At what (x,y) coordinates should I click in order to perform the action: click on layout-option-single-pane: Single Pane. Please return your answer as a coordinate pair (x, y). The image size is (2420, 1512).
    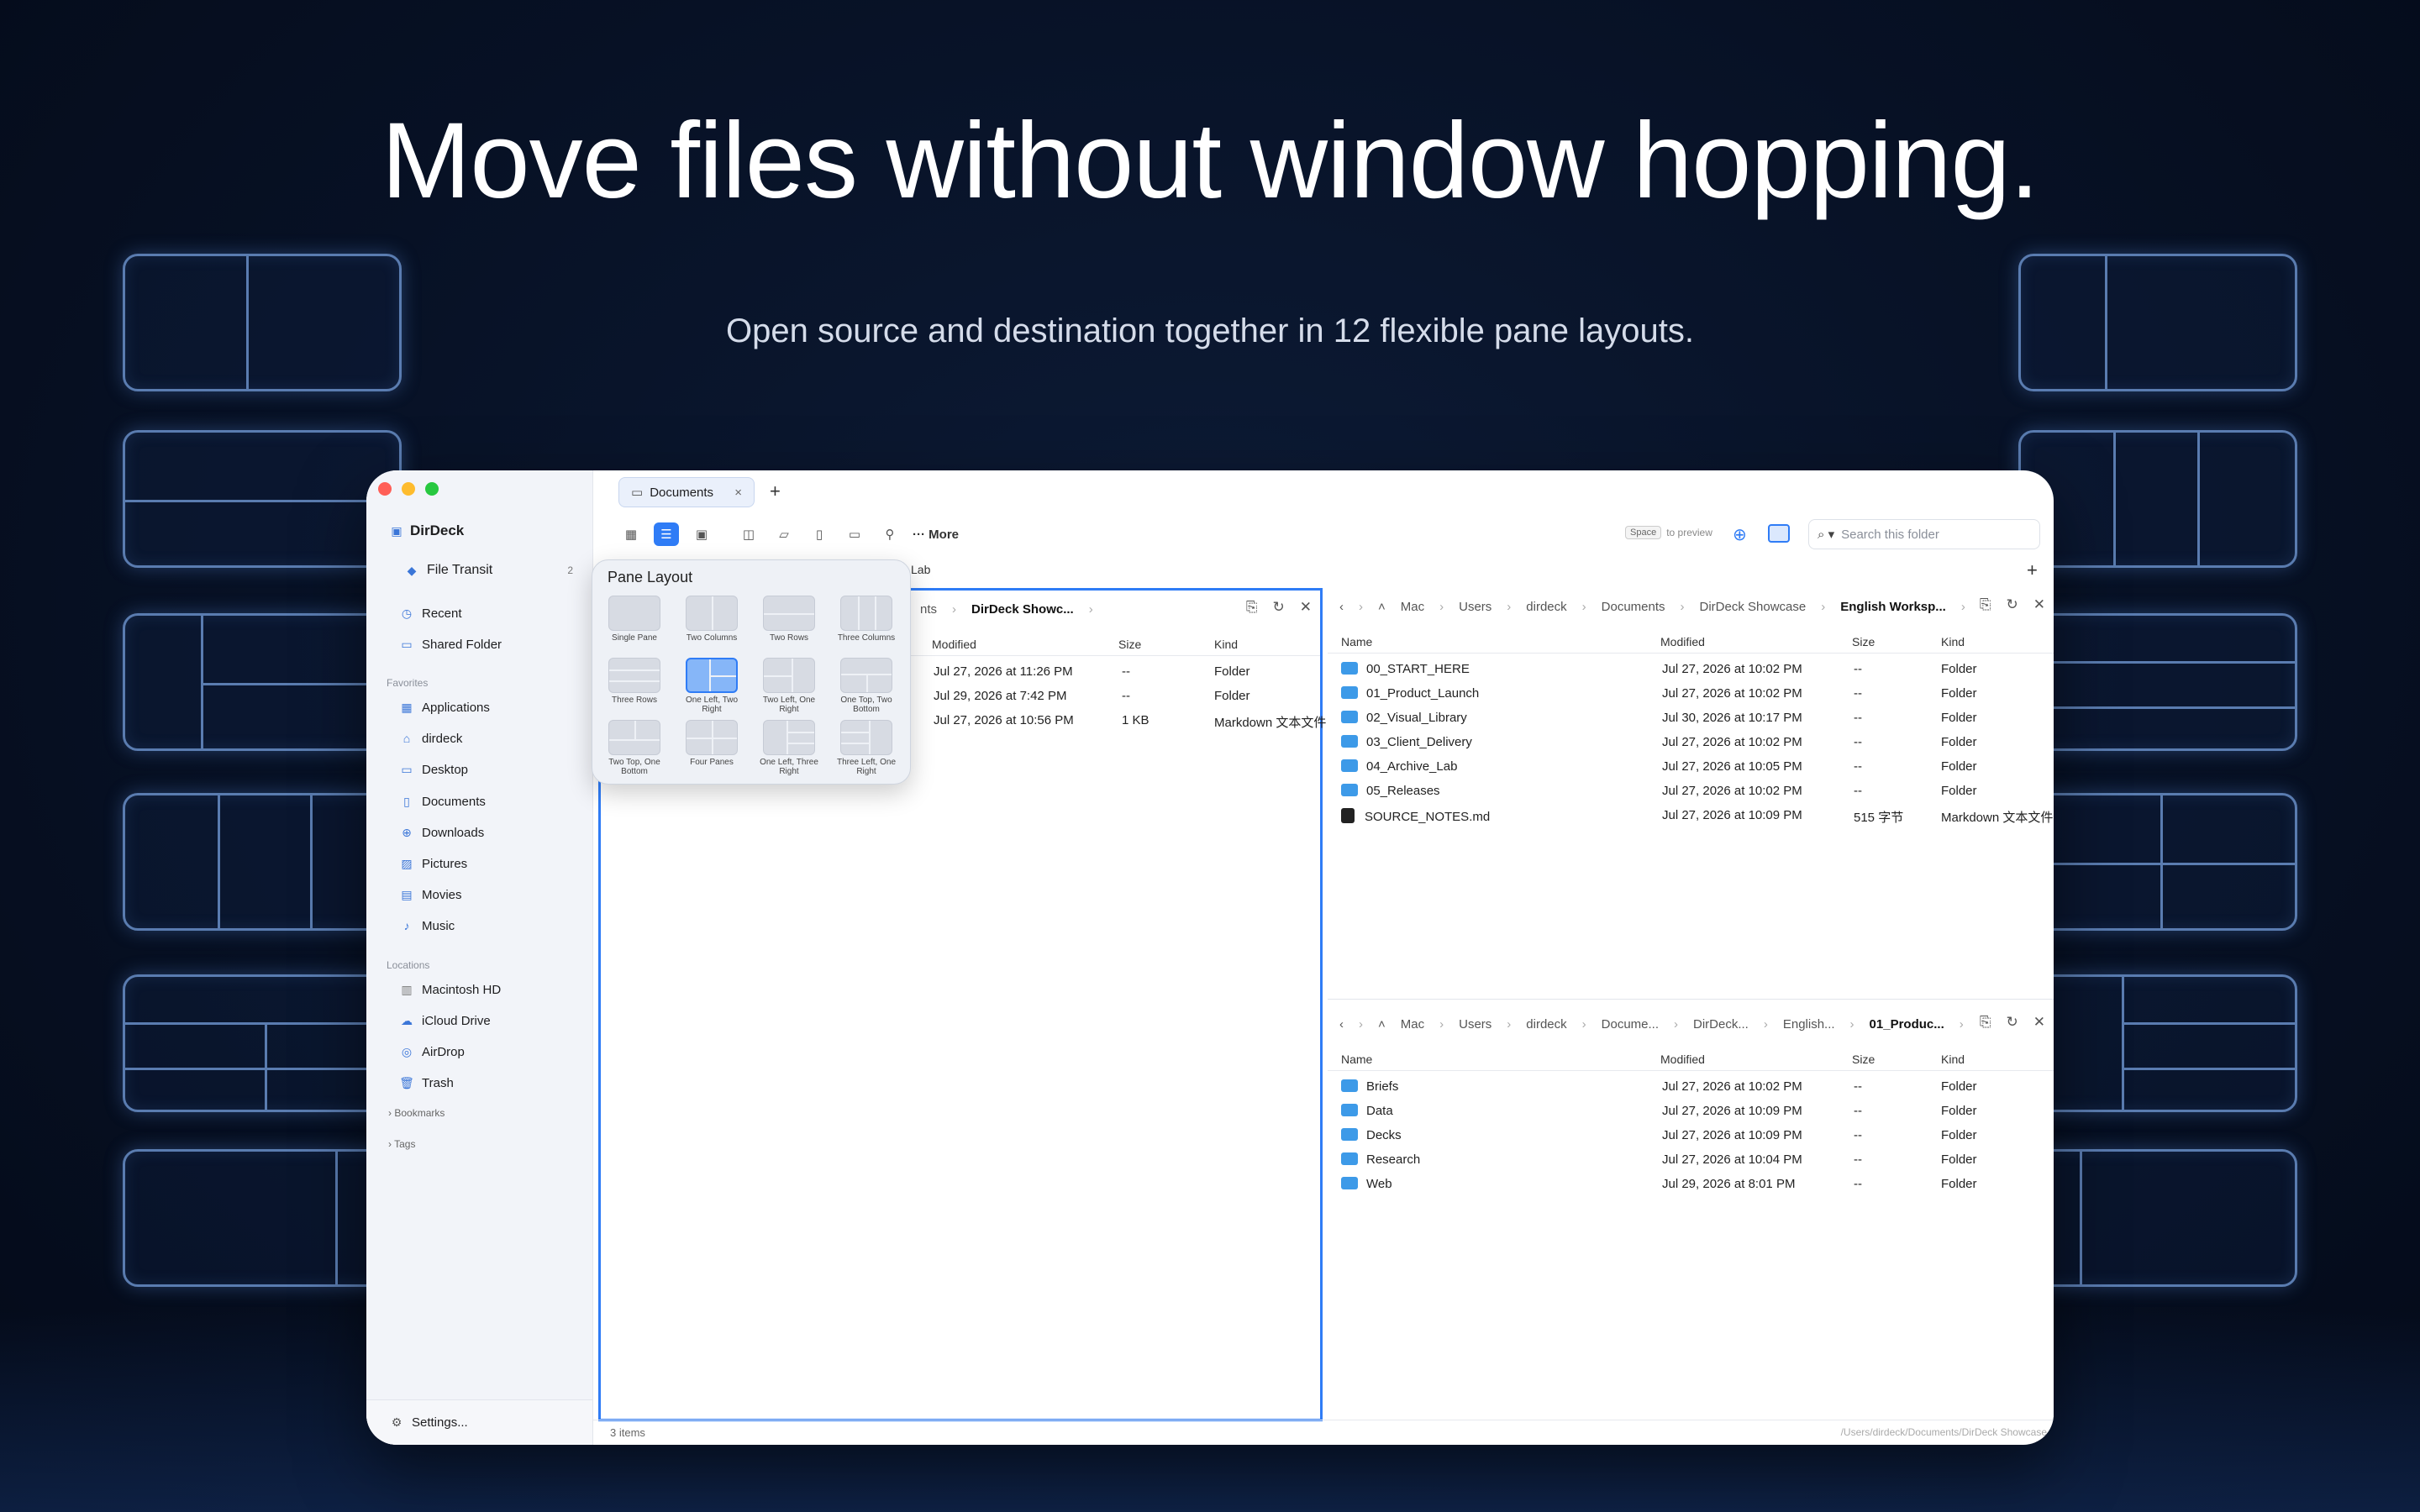
    Looking at the image, I should click on (634, 619).